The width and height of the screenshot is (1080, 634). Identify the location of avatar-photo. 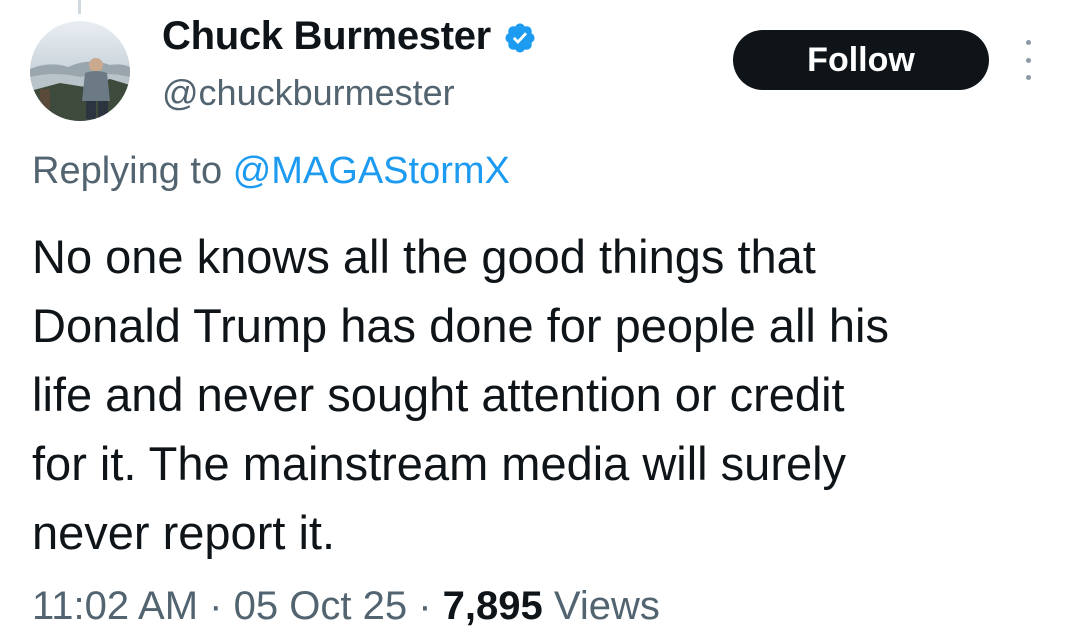
(80, 71).